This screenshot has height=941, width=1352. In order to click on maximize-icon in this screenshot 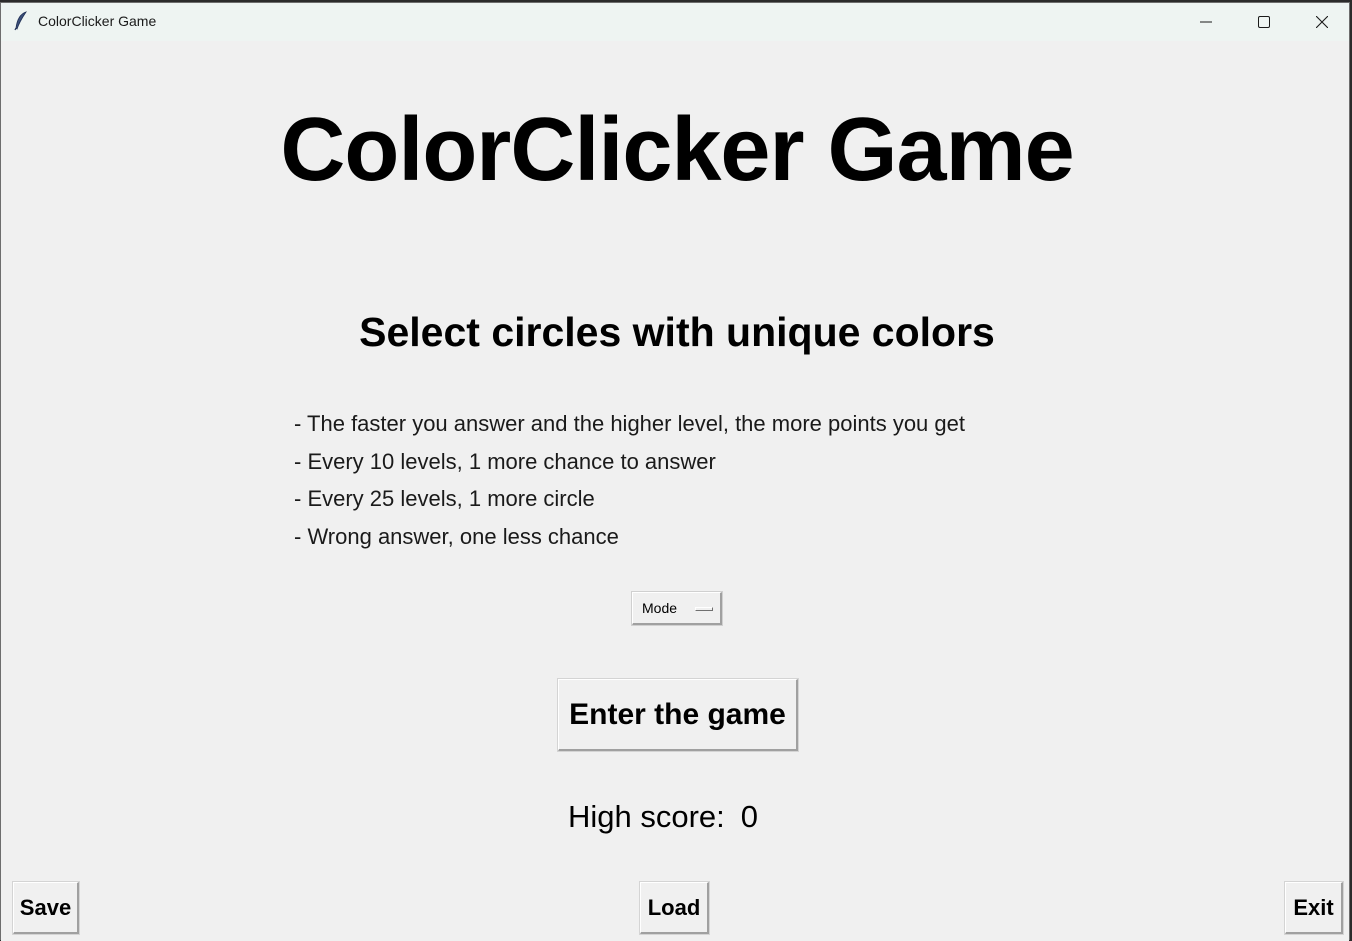, I will do `click(1264, 22)`.